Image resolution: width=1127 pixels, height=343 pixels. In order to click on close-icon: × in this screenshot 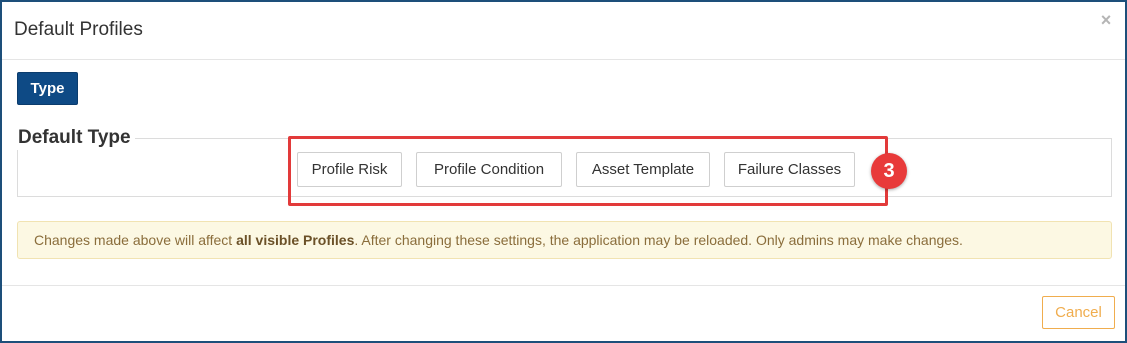, I will do `click(1106, 20)`.